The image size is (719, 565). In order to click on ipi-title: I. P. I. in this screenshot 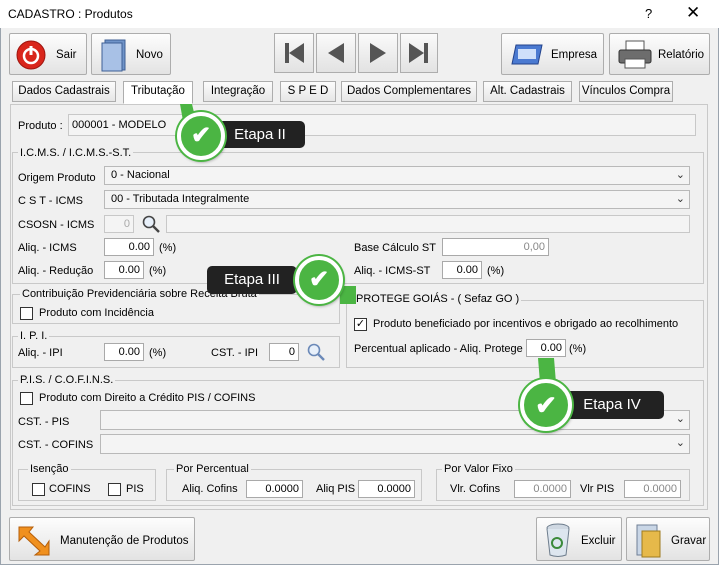, I will do `click(34, 336)`.